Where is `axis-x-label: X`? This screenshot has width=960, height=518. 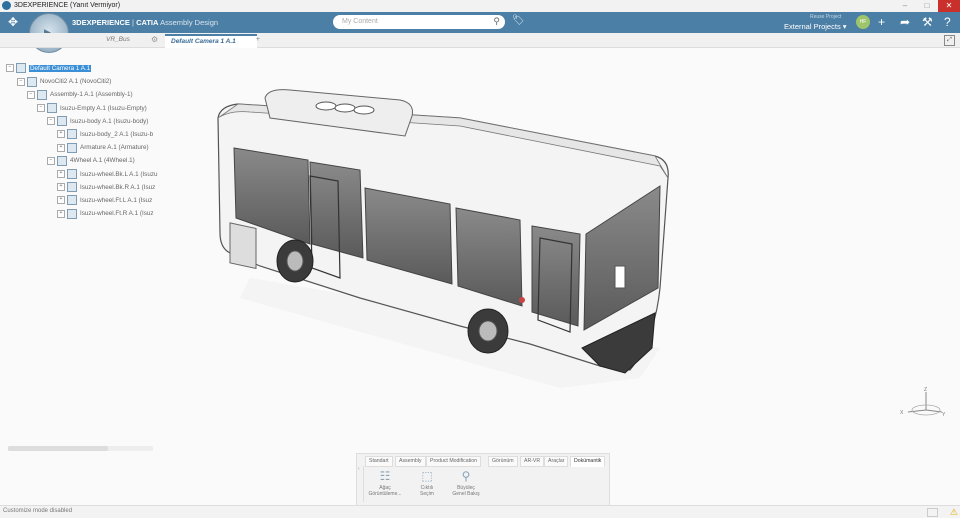
axis-x-label: X is located at coordinates (902, 413).